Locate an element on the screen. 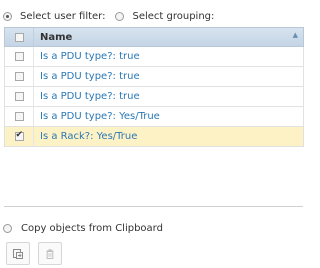 The width and height of the screenshot is (320, 268). section-divider is located at coordinates (153, 206).